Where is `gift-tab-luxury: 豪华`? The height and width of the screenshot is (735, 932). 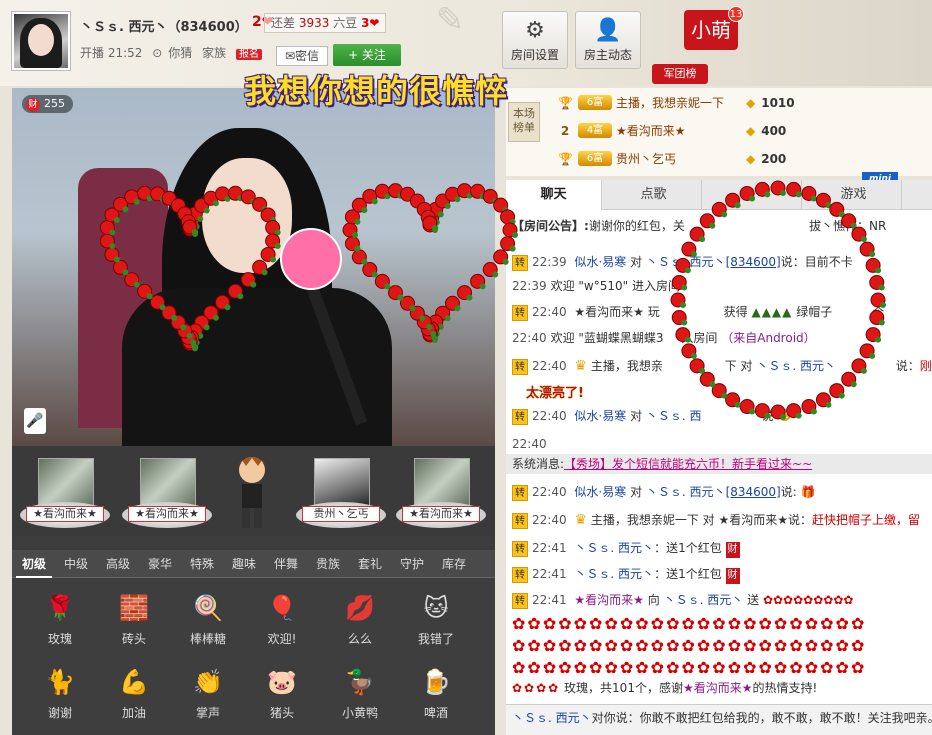
gift-tab-luxury: 豪华 is located at coordinates (160, 564).